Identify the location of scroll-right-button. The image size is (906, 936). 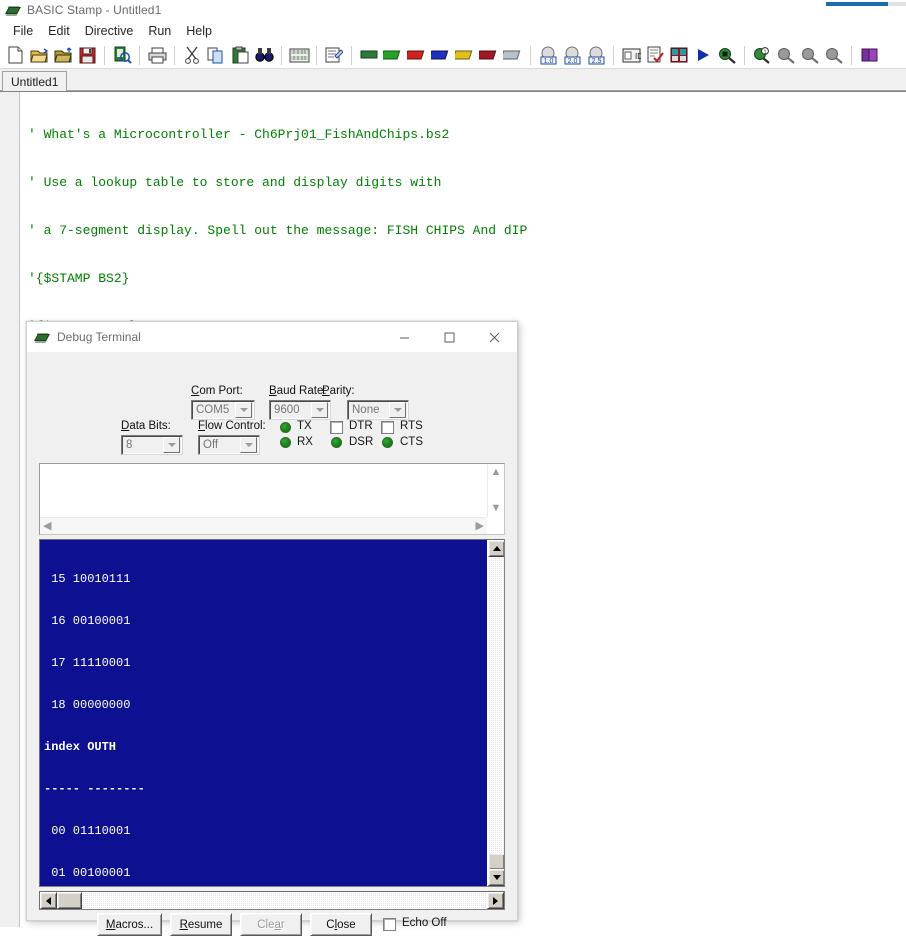
(495, 900).